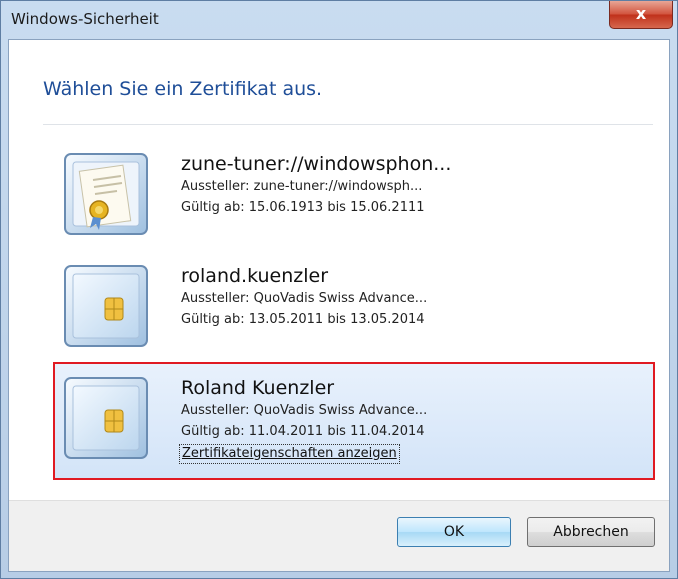 Image resolution: width=678 pixels, height=579 pixels. Describe the element at coordinates (339, 535) in the screenshot. I see `button-bar: OK Abbrechen` at that location.